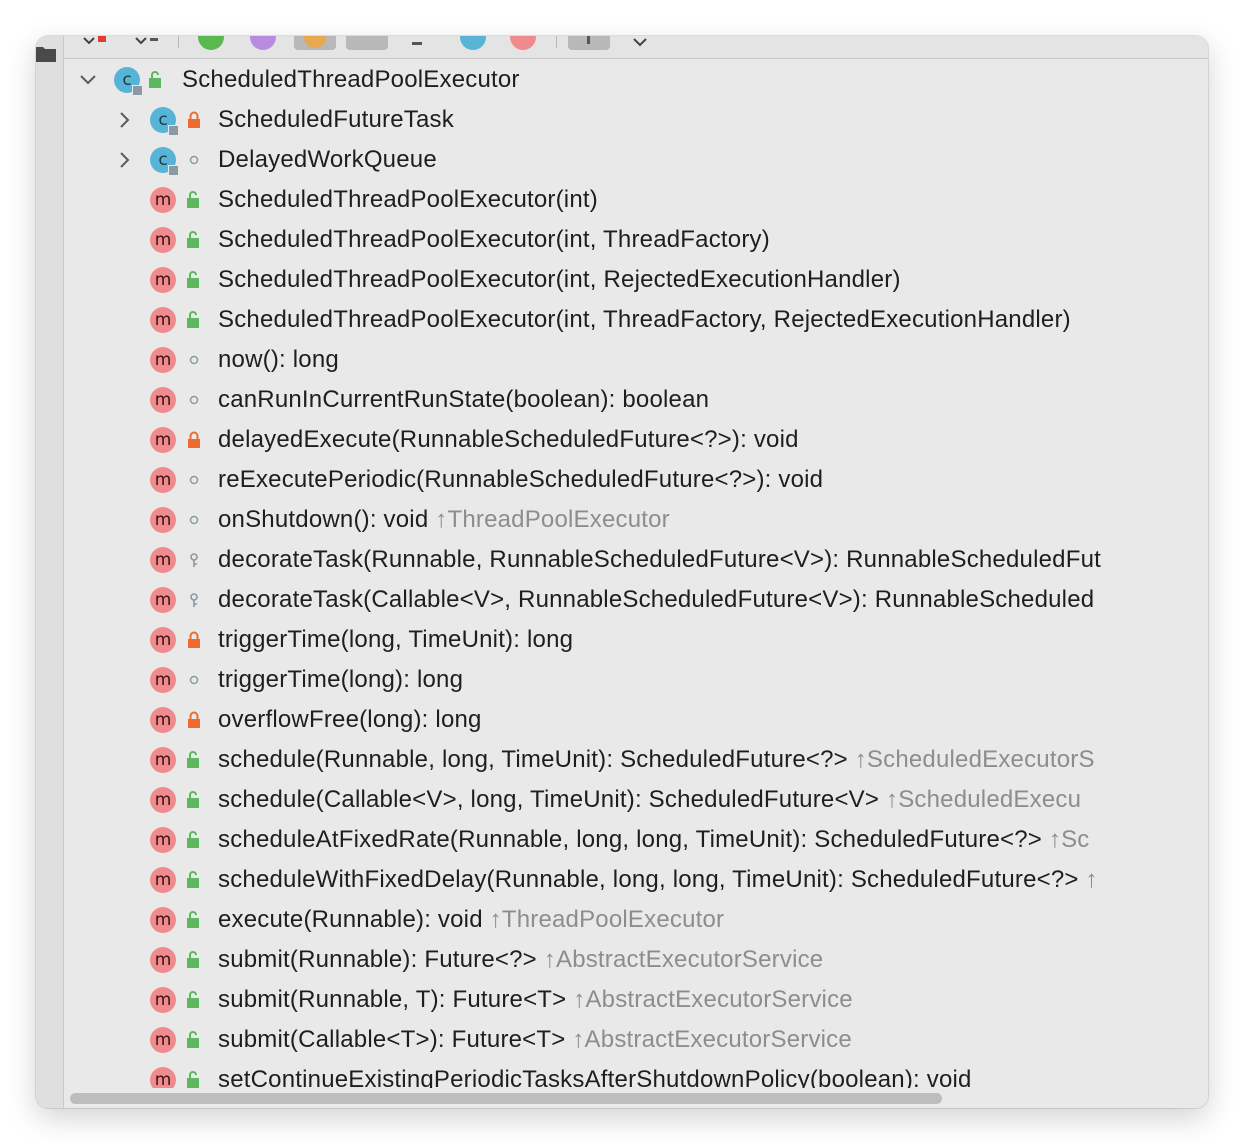 Image resolution: width=1244 pixels, height=1144 pixels. I want to click on tree-item-label: DelayedWorkQueue, so click(327, 160).